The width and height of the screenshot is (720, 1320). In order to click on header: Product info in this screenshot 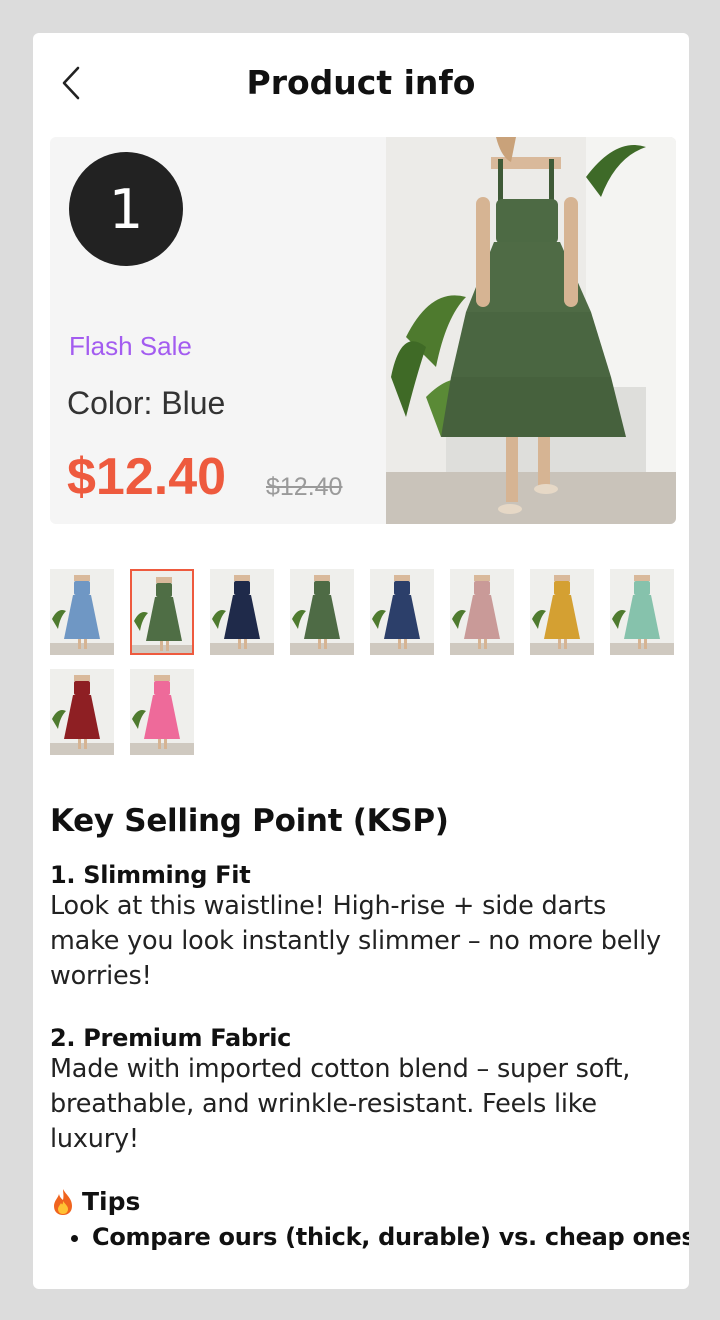, I will do `click(361, 83)`.